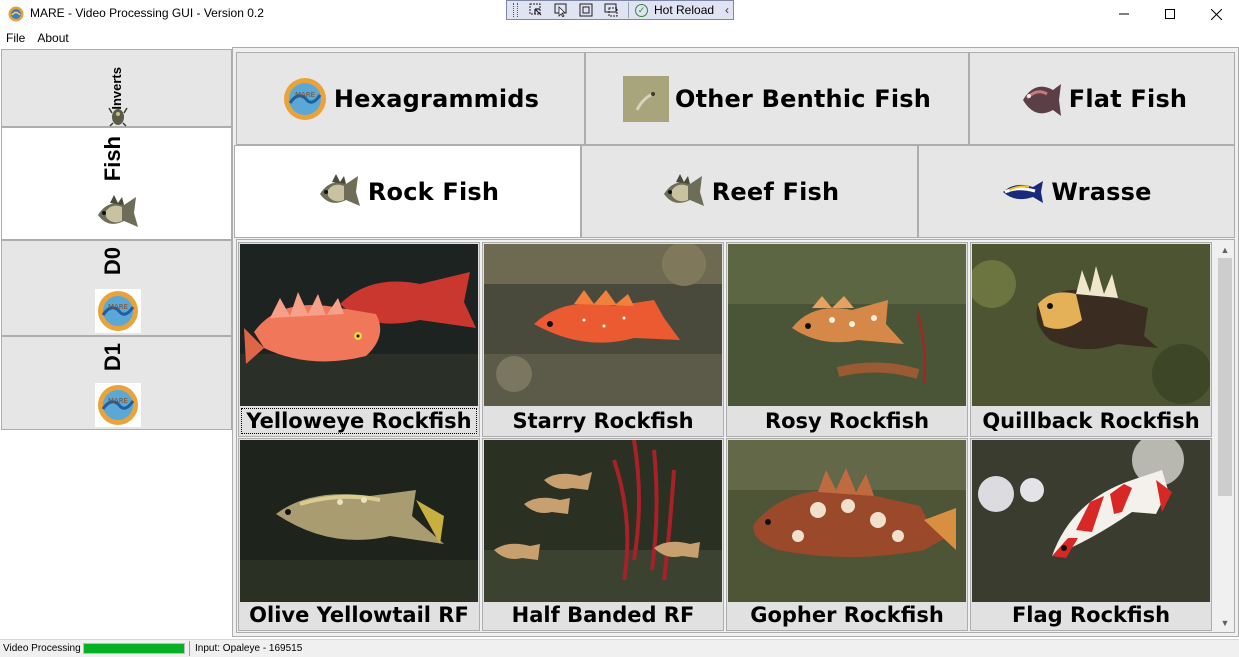  I want to click on hot-reload-check-icon: ✓, so click(641, 10).